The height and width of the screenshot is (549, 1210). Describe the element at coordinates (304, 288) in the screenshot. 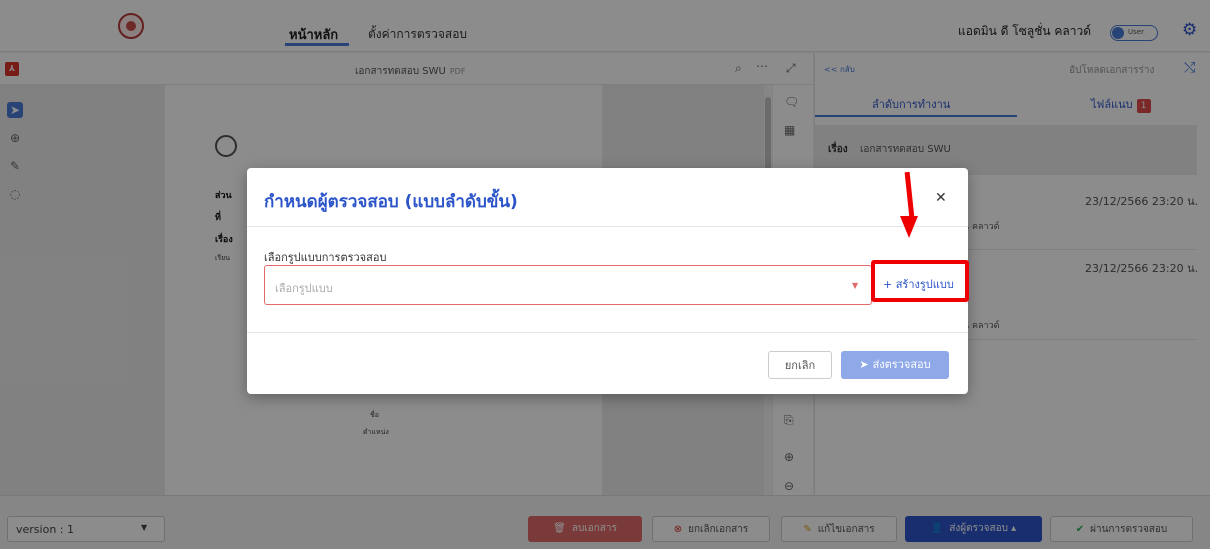

I see `select-placeholder: เลือกรูปแบบ` at that location.